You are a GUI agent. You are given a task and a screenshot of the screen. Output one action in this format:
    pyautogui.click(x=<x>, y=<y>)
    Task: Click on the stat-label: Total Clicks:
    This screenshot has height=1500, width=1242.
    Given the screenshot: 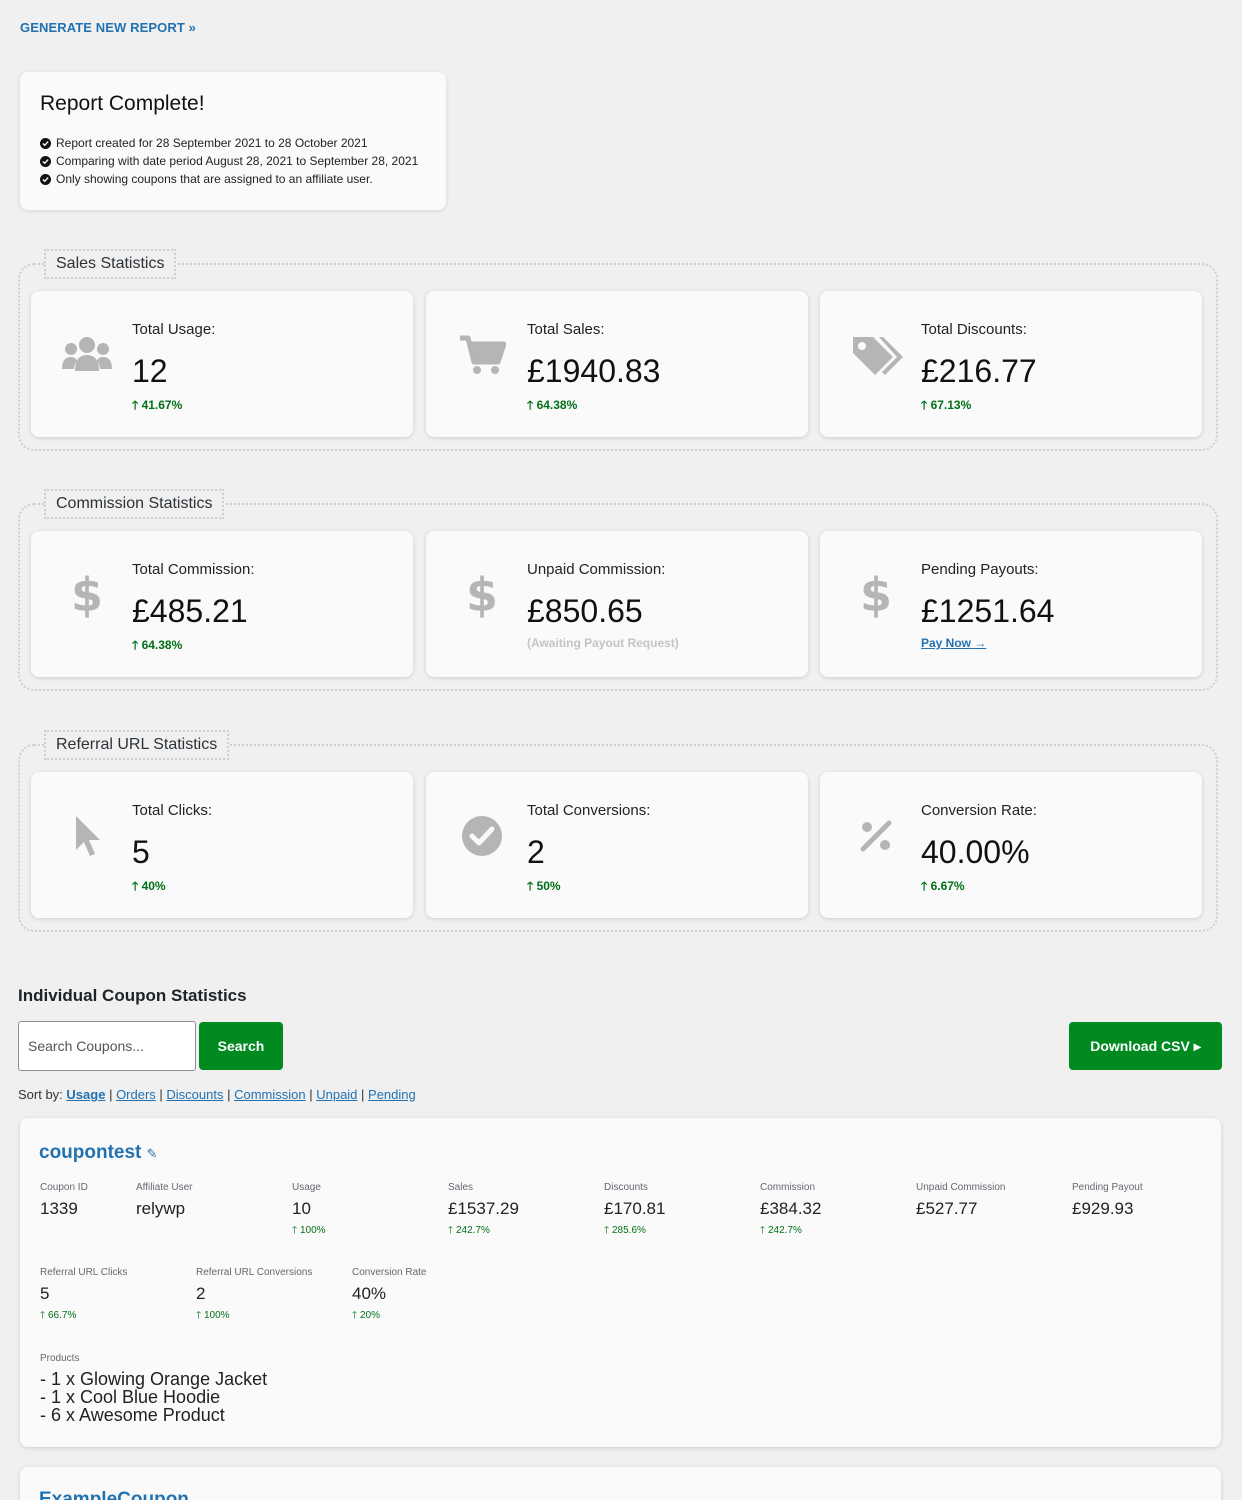 What is the action you would take?
    pyautogui.click(x=172, y=810)
    